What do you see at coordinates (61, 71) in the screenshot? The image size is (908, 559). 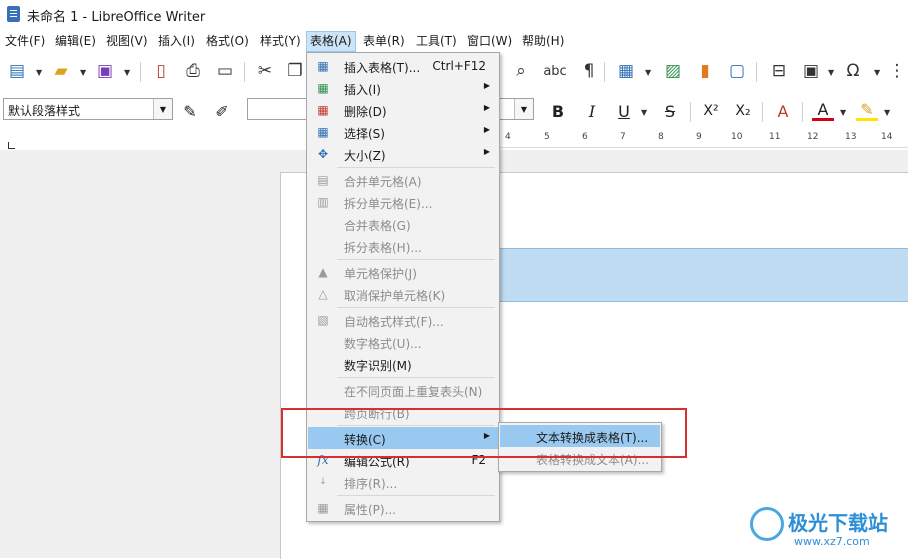 I see `open-folder-icon: ▰` at bounding box center [61, 71].